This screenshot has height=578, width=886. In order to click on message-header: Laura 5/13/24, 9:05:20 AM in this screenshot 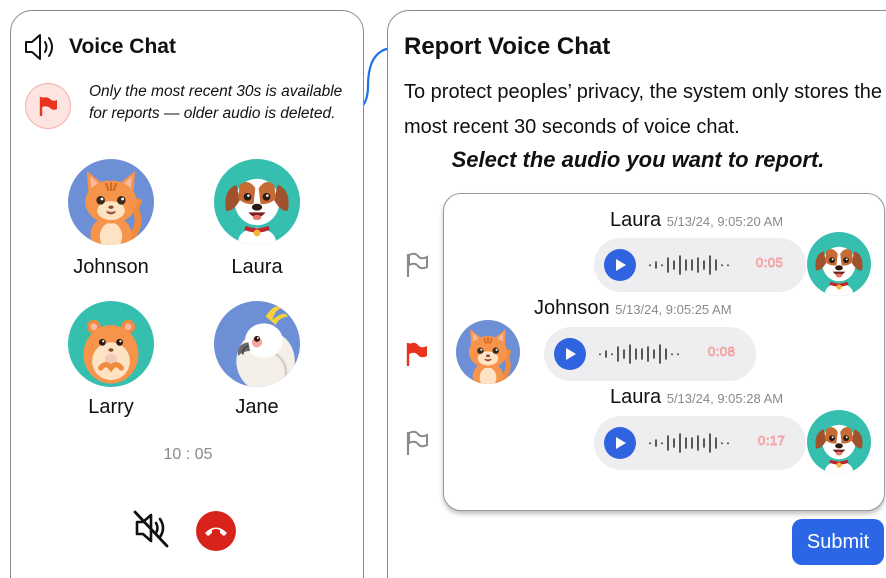, I will do `click(696, 220)`.